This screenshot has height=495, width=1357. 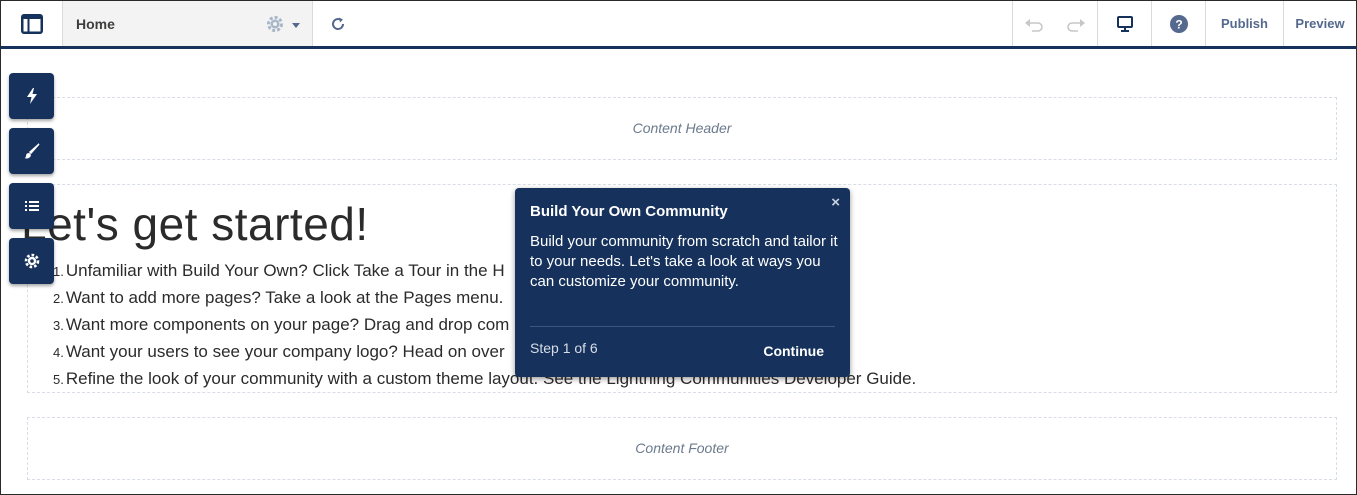 I want to click on lightning-bolt-icon, so click(x=31, y=96).